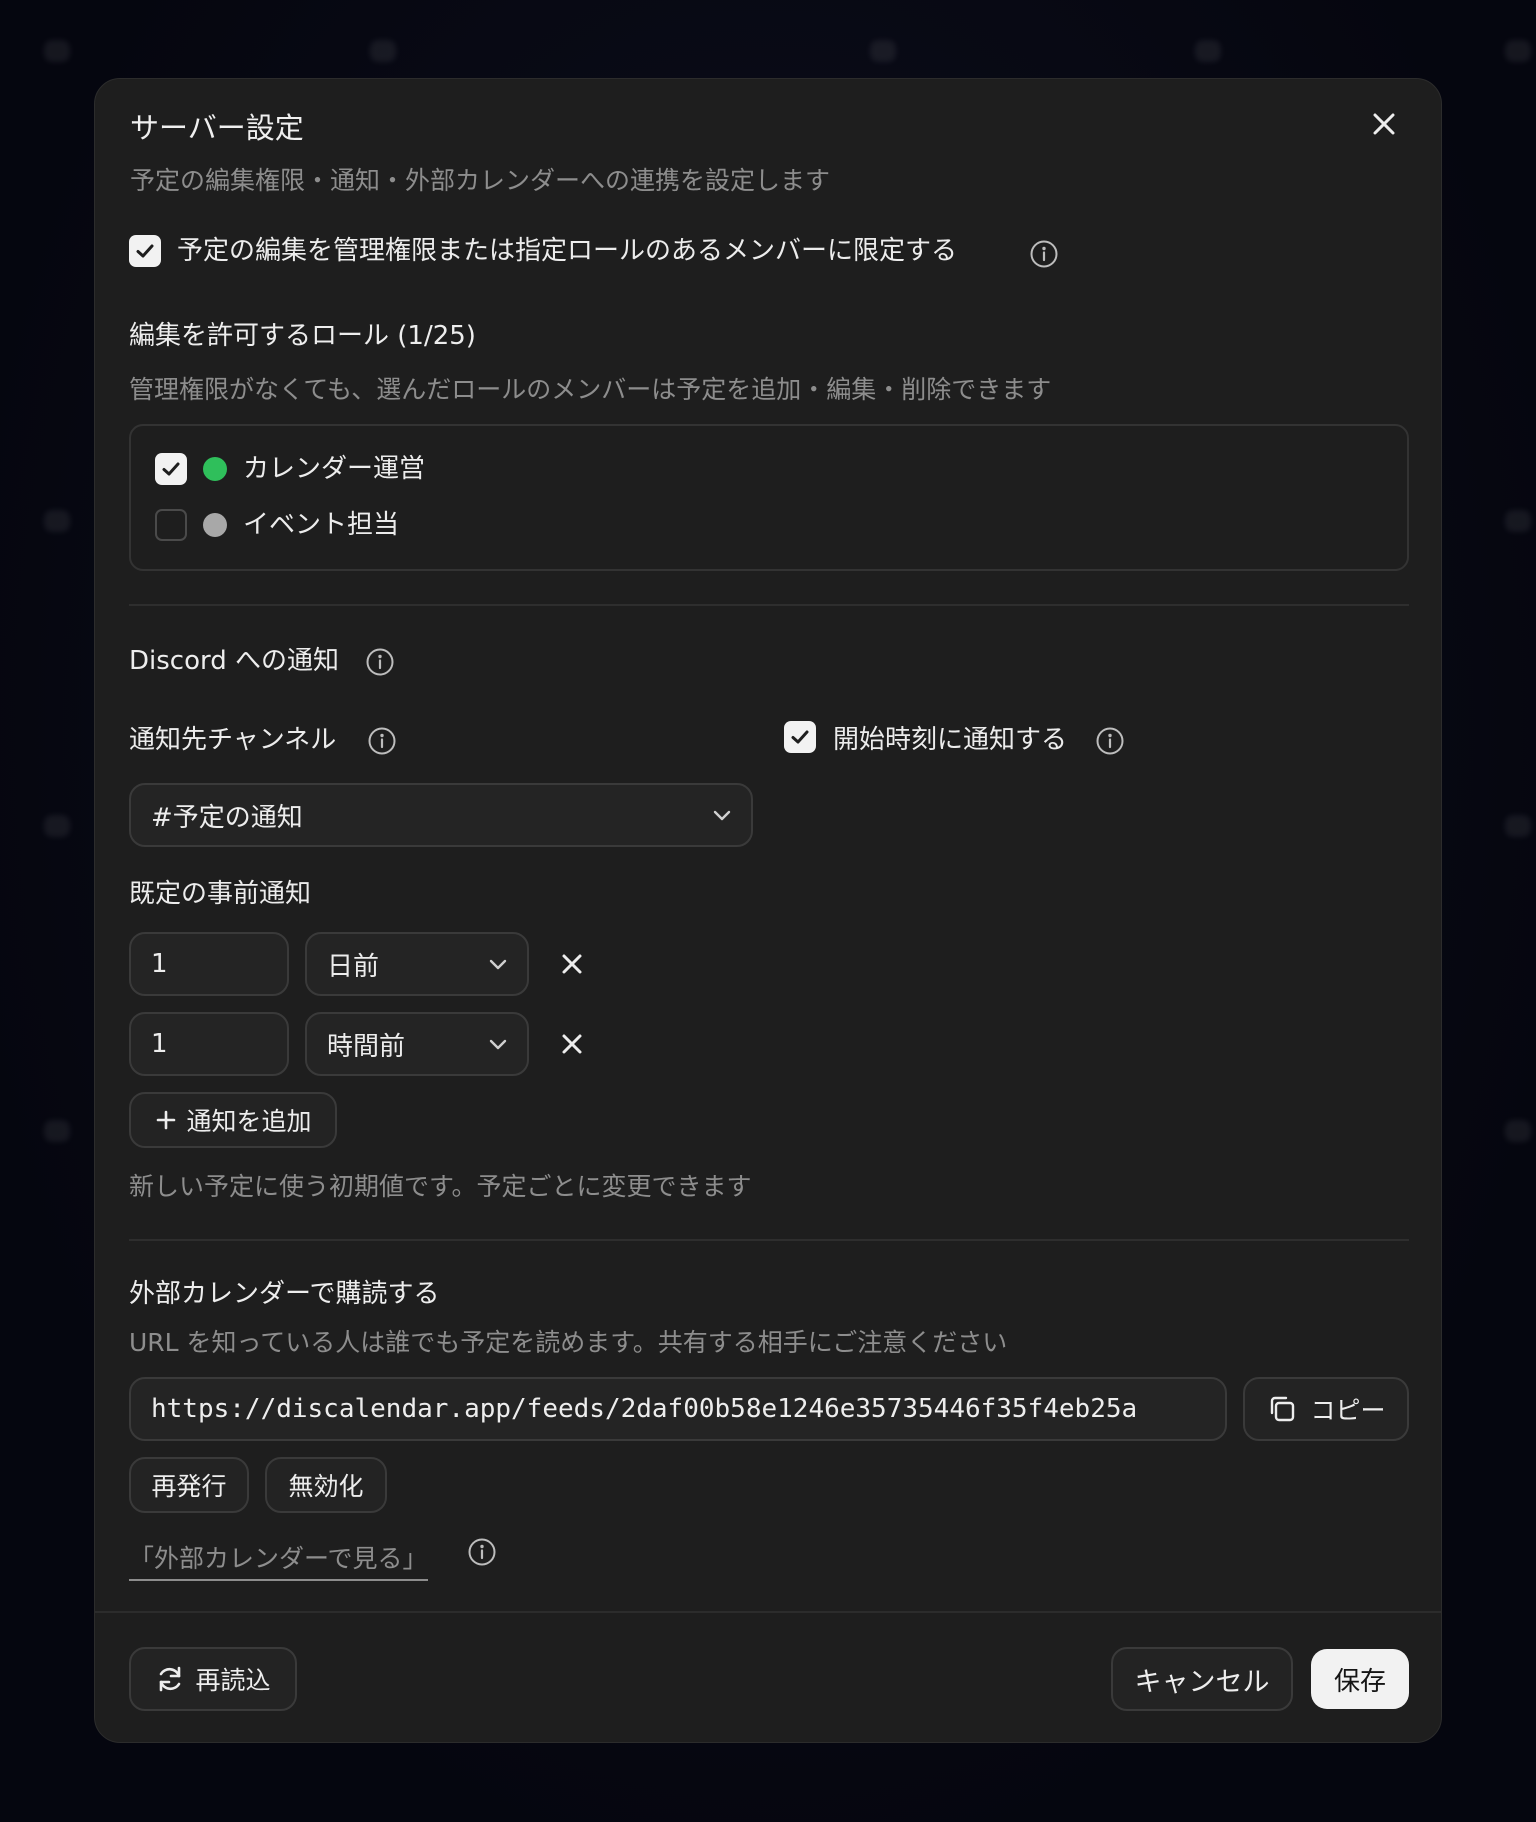 The image size is (1536, 1822). Describe the element at coordinates (334, 469) in the screenshot. I see `role-label: カレンダー運営` at that location.